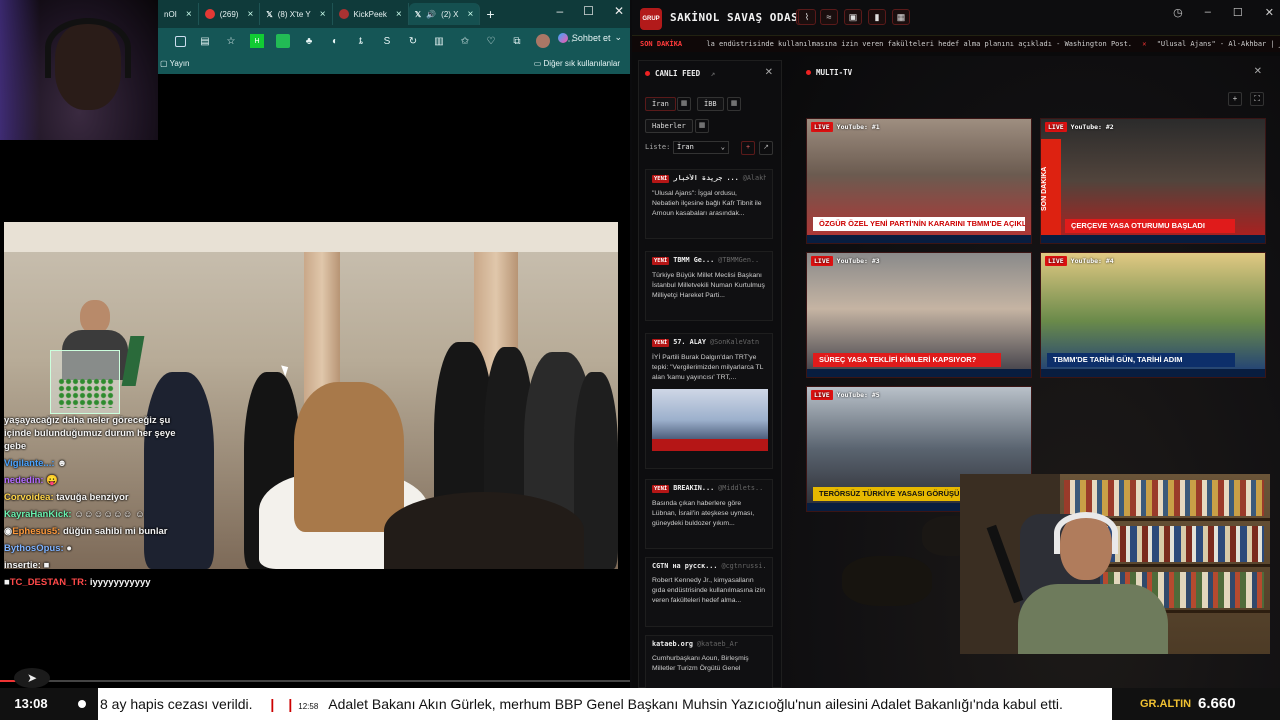 This screenshot has height=720, width=1280. Describe the element at coordinates (709, 566) in the screenshot. I see `feed-item-head: CGTN на русск... @cgtnrussi..` at that location.